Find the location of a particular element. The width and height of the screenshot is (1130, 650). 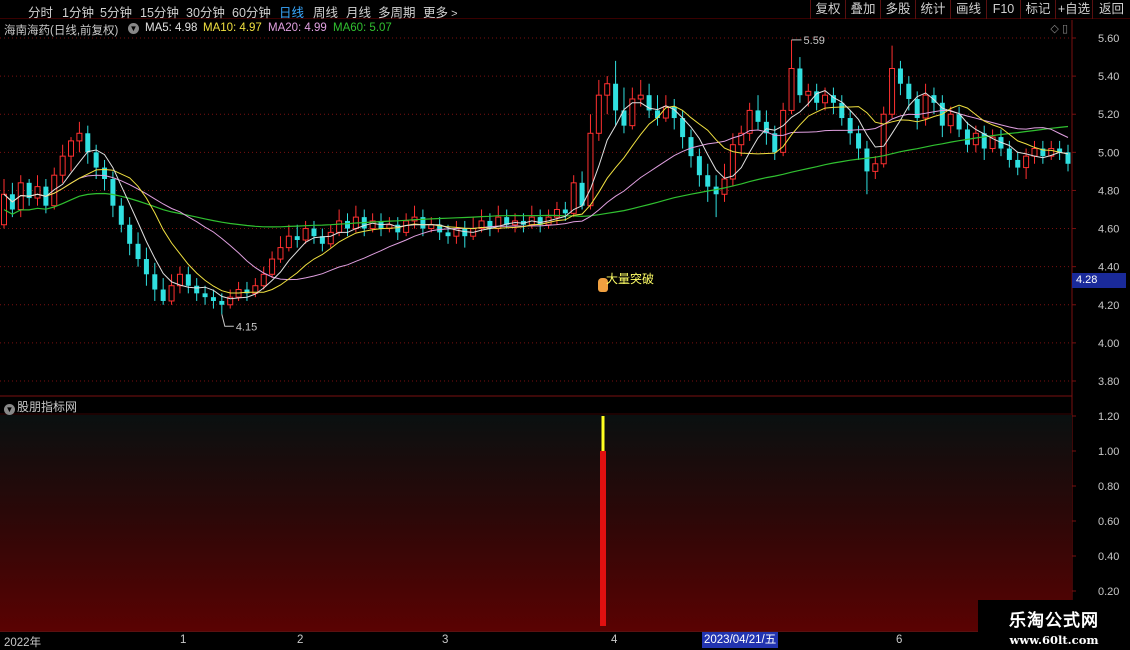

watermark-title: 乐淘公式网 is located at coordinates (1054, 620).